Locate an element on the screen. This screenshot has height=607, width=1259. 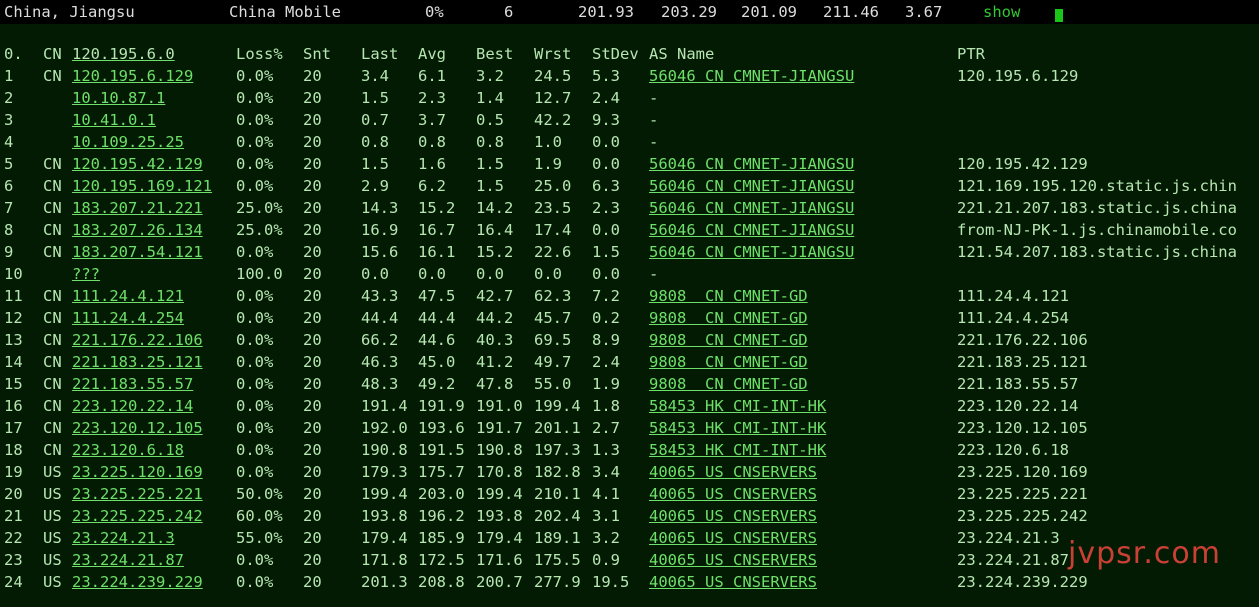
host-link: 23.225.225.242 is located at coordinates (137, 516).